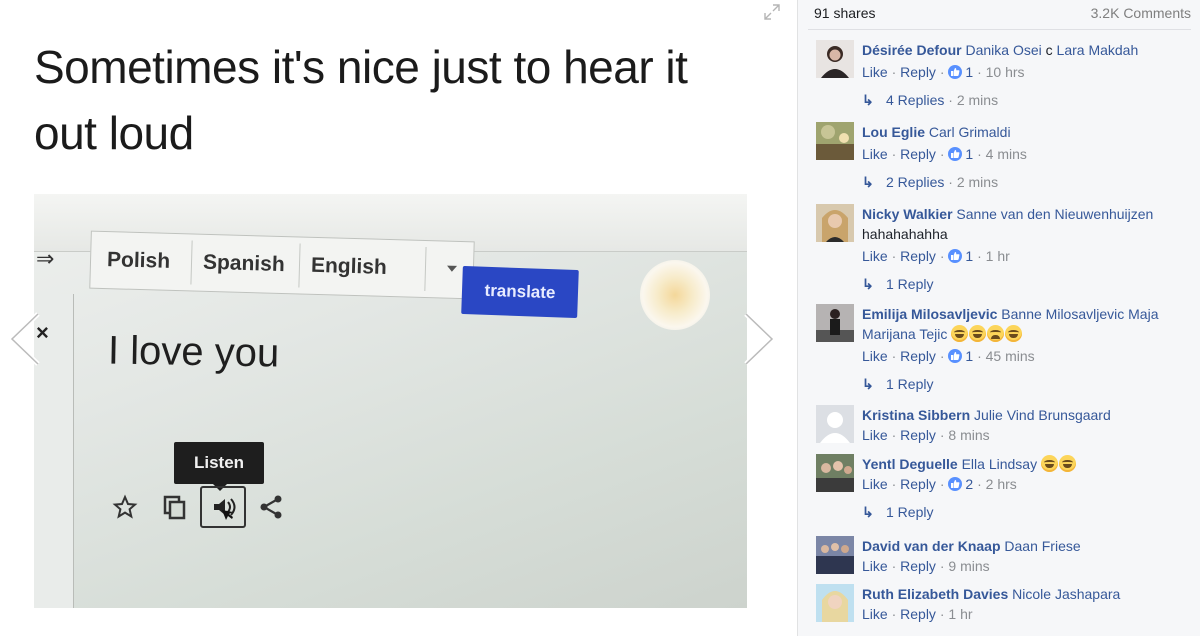 The height and width of the screenshot is (636, 1200). What do you see at coordinates (1006, 154) in the screenshot?
I see `comment-time: 4 mins` at bounding box center [1006, 154].